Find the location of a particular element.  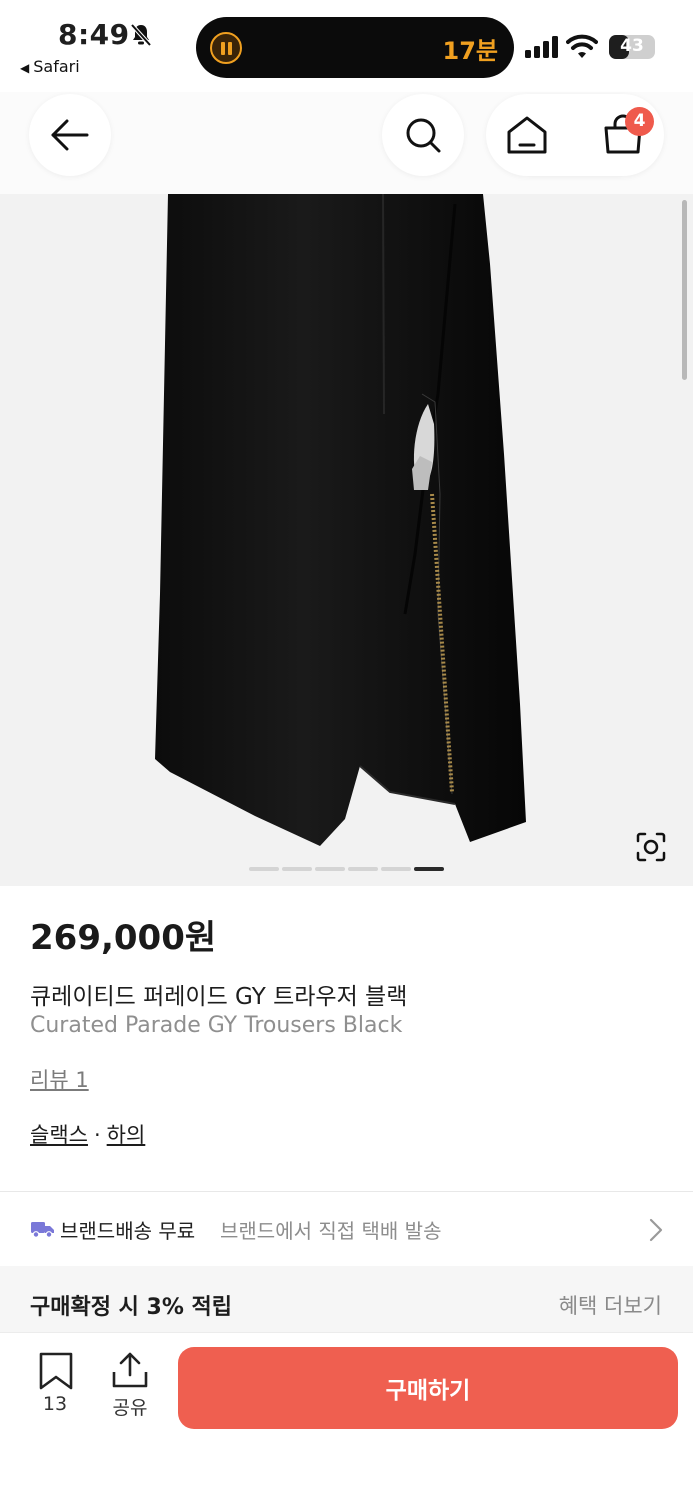

search-icon is located at coordinates (423, 135).